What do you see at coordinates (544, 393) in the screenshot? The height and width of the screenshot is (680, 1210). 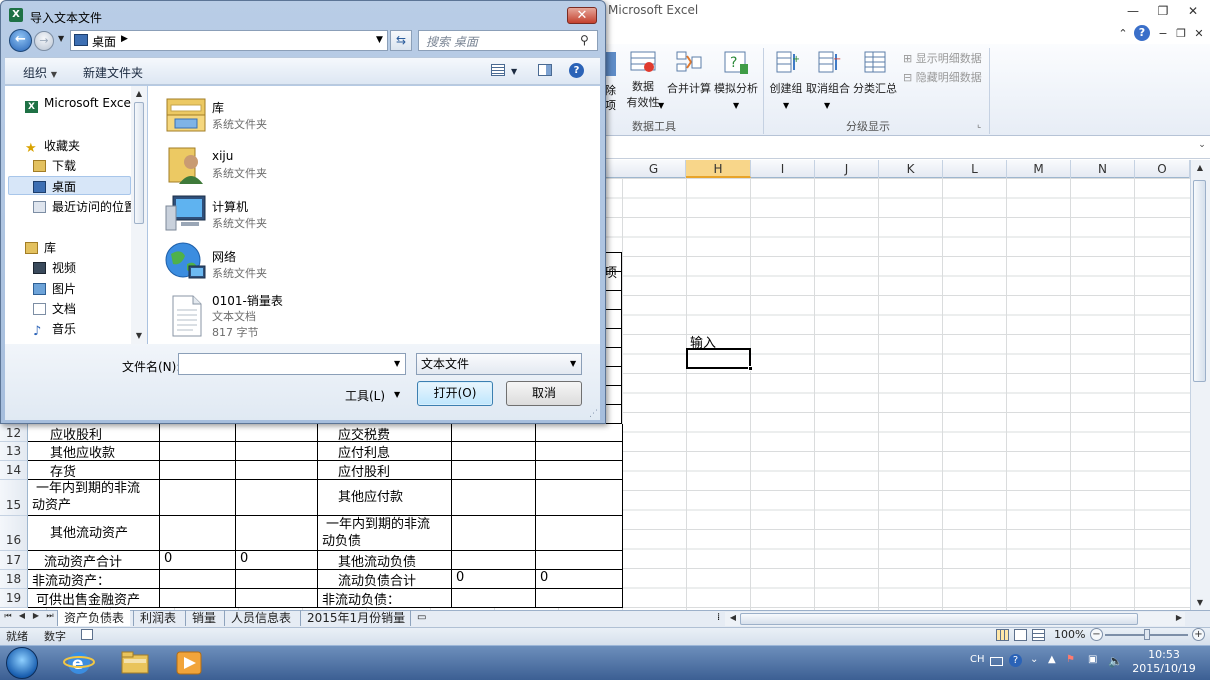 I see `cancel-button: 取消` at bounding box center [544, 393].